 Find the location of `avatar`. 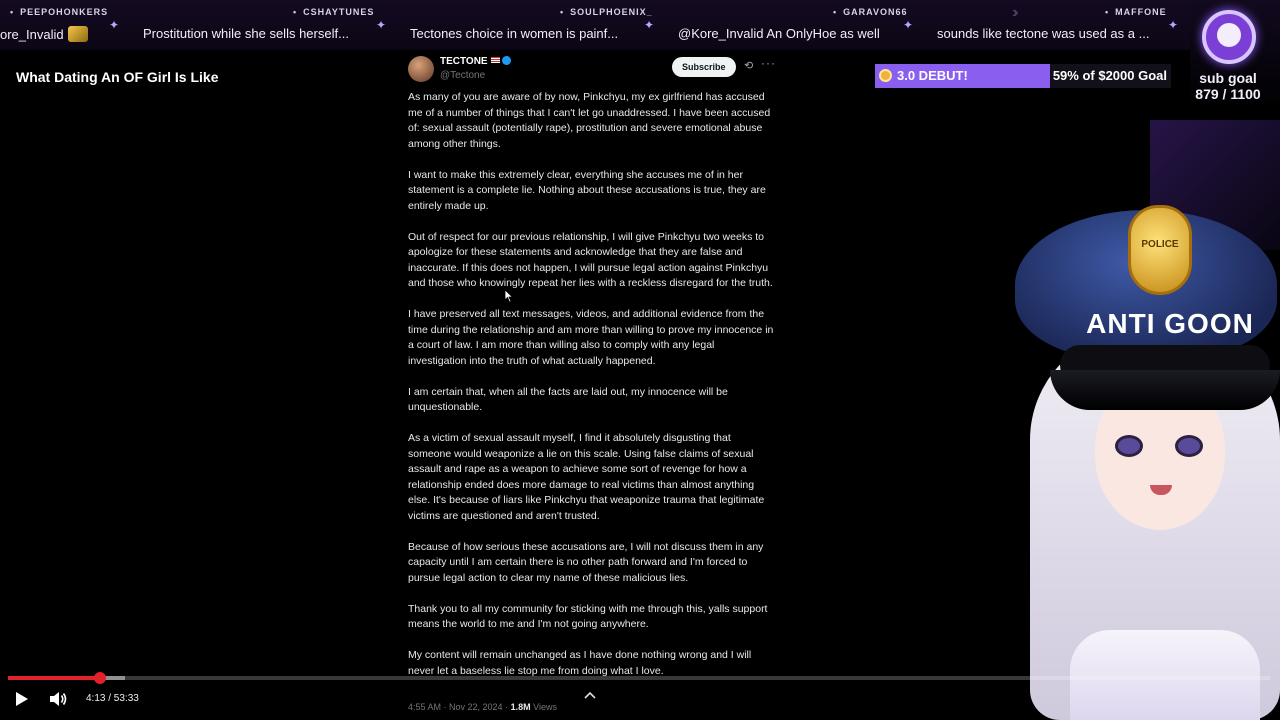

avatar is located at coordinates (421, 69).